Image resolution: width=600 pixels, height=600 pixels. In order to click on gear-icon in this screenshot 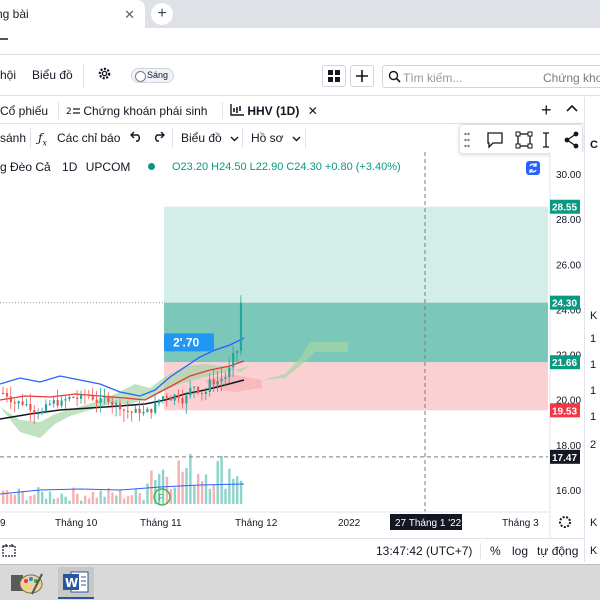, I will do `click(104, 75)`.